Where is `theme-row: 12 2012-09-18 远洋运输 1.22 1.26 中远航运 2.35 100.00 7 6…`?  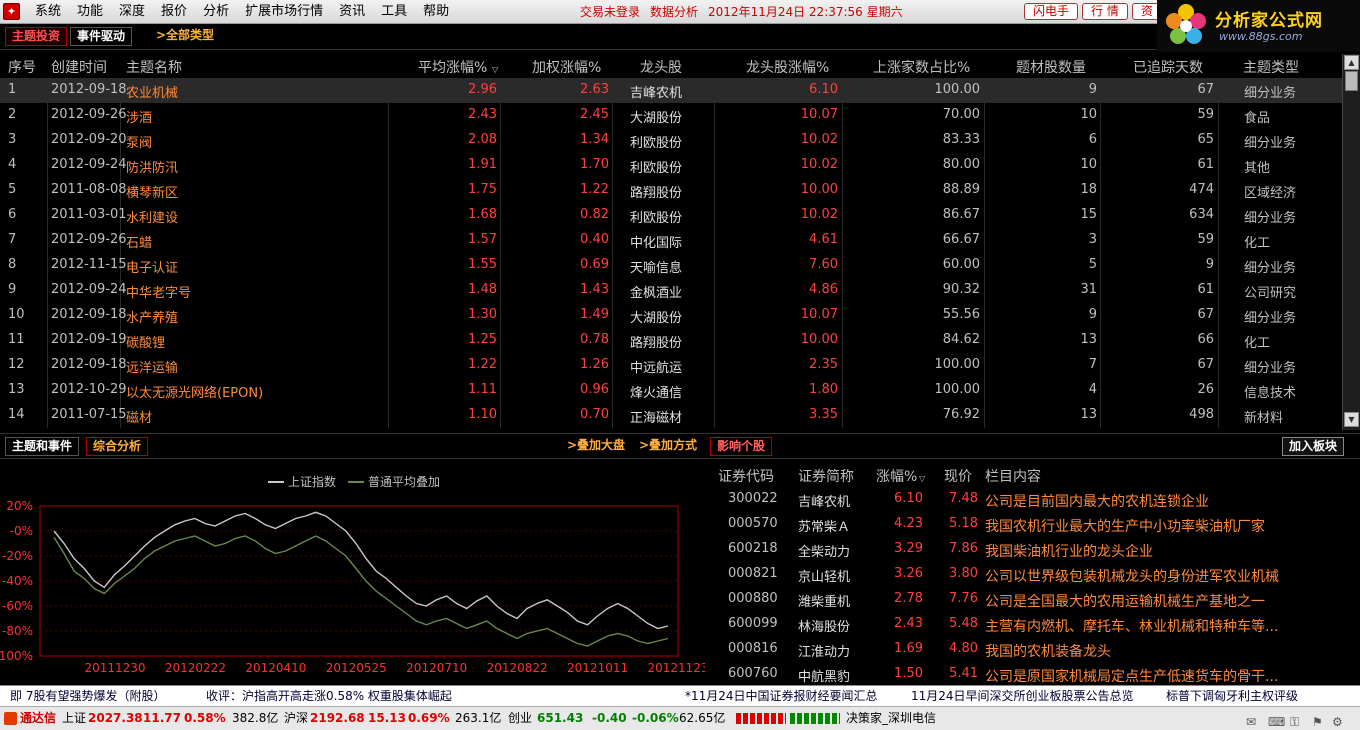
theme-row: 12 2012-09-18 远洋运输 1.22 1.26 中远航运 2.35 100.00 7 6… is located at coordinates (671, 365).